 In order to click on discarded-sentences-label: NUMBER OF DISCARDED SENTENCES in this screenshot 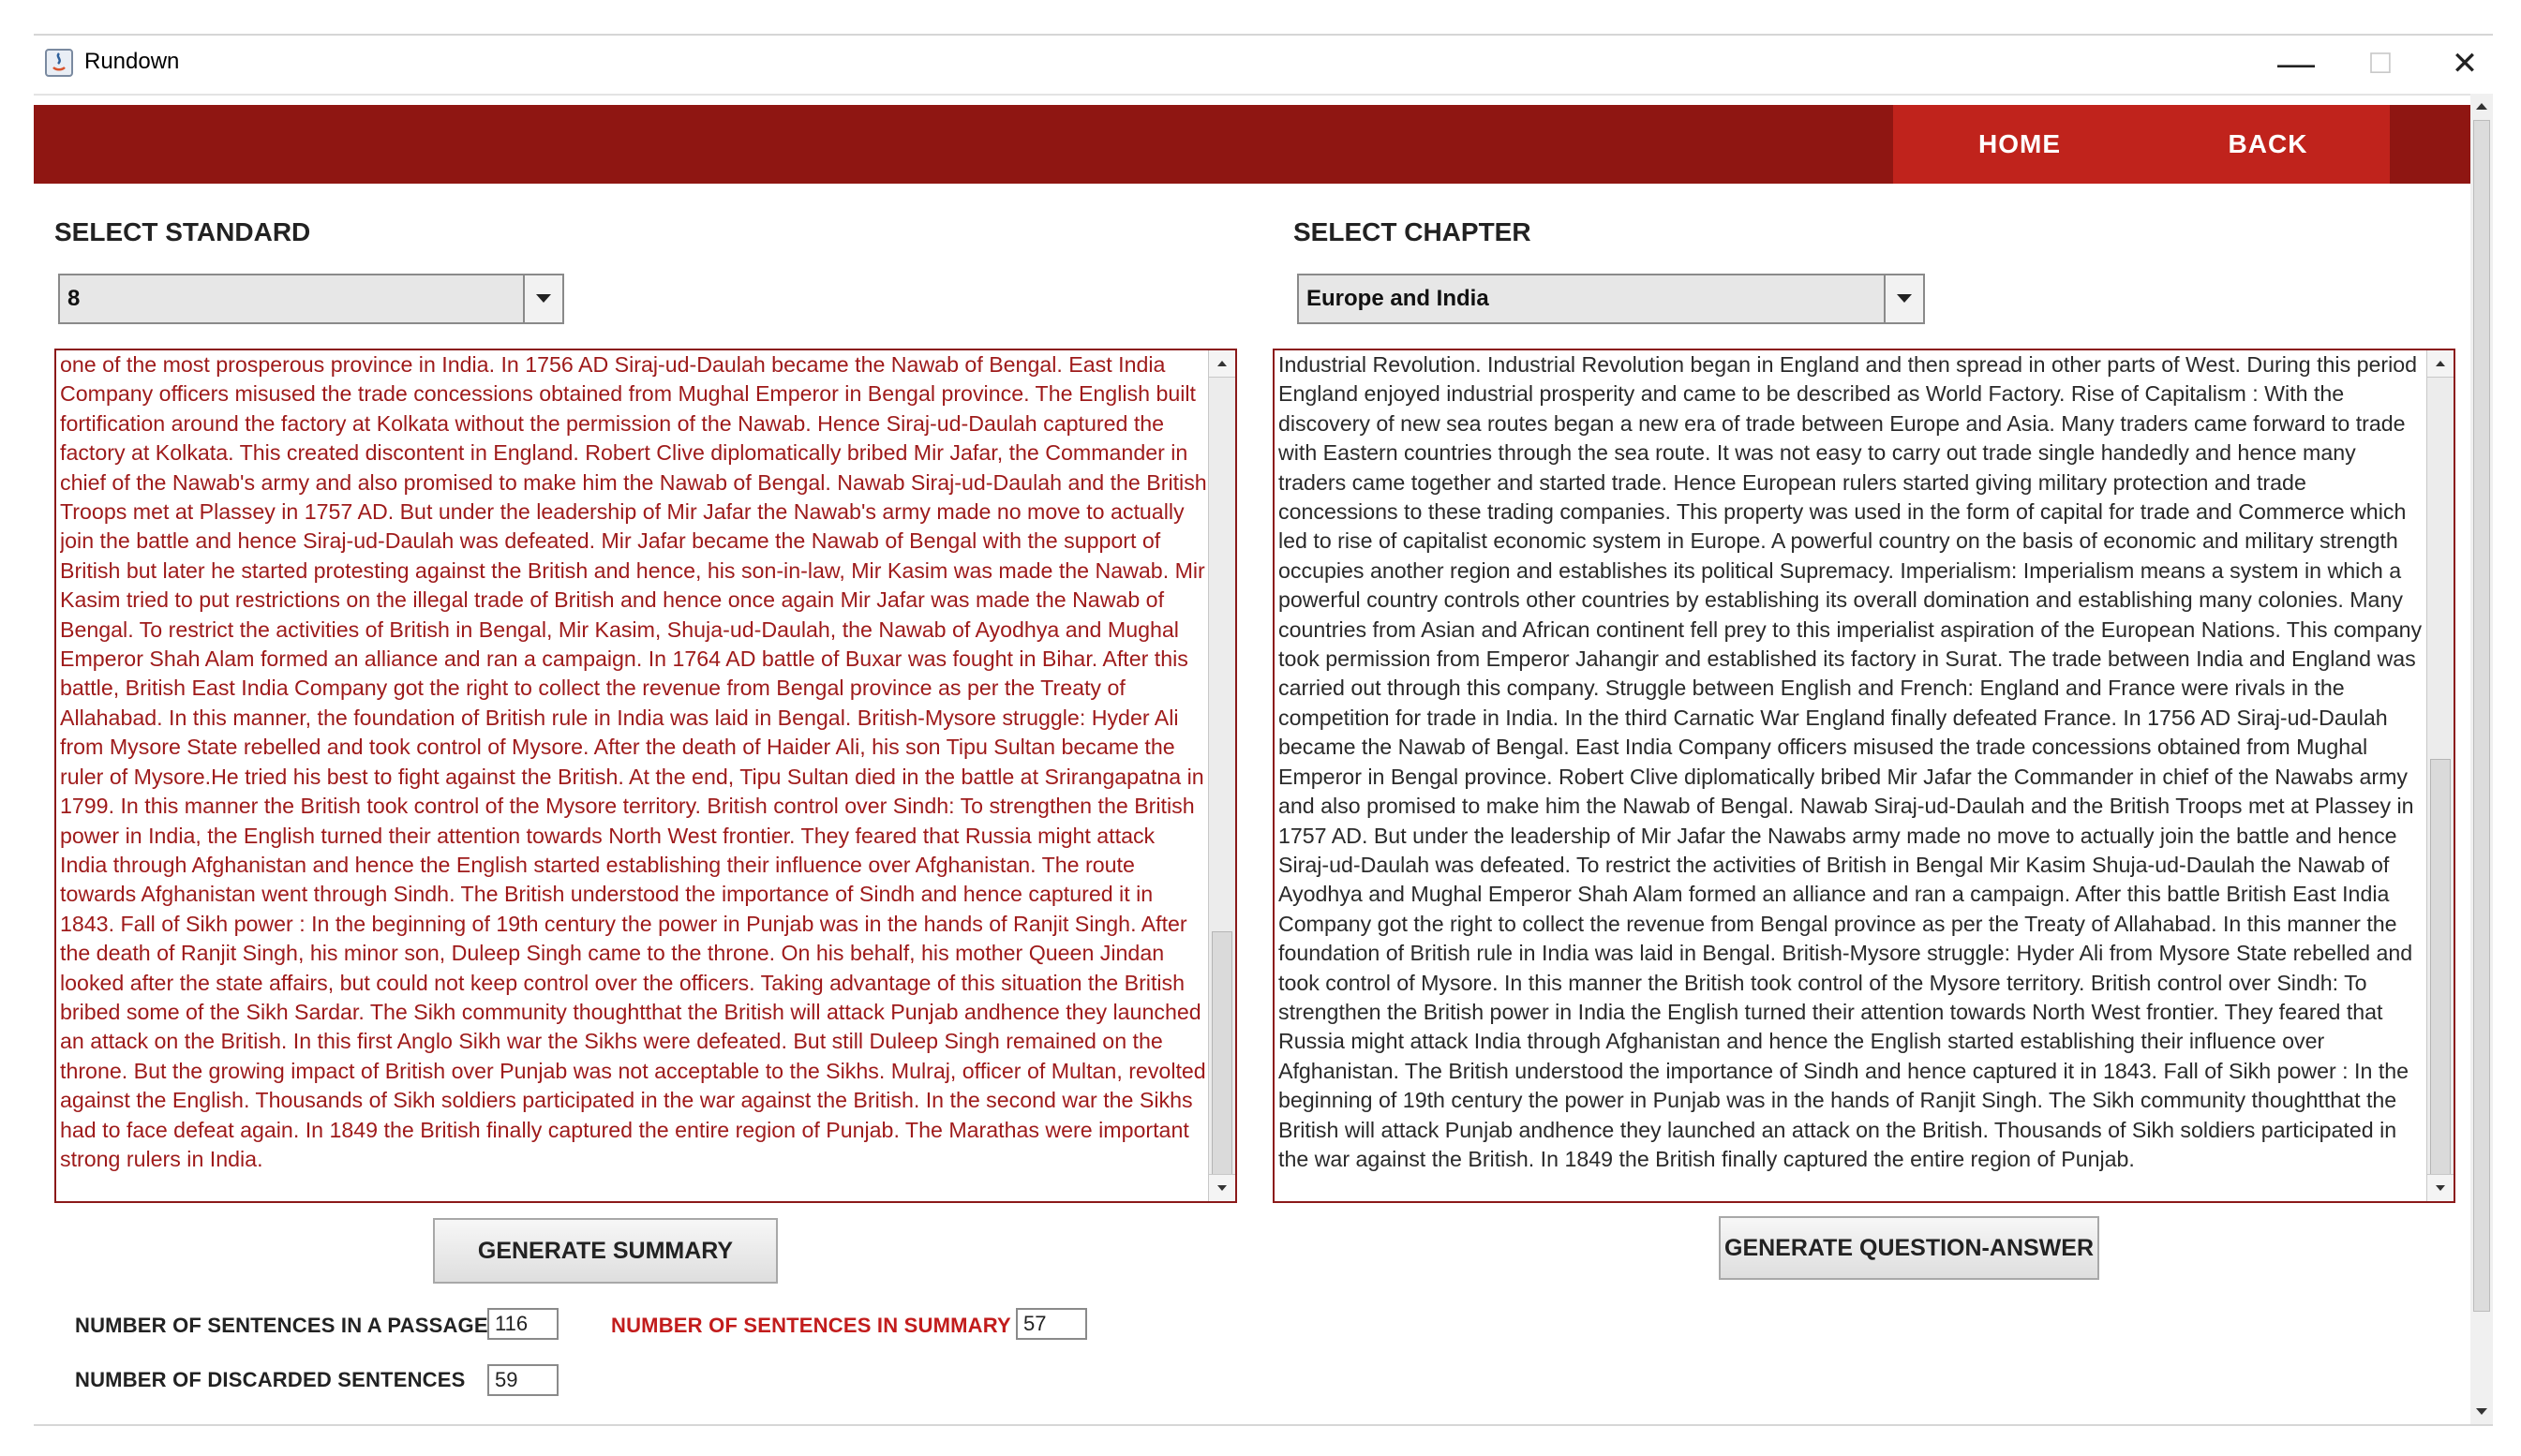, I will do `click(270, 1379)`.